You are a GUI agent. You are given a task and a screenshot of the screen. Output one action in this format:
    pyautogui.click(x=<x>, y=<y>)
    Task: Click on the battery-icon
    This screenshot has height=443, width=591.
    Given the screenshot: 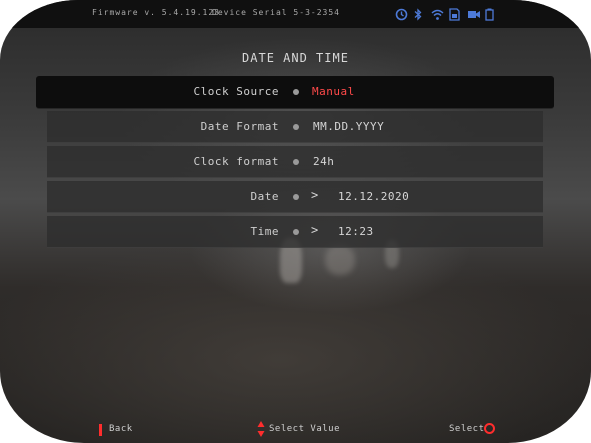 What is the action you would take?
    pyautogui.click(x=491, y=14)
    